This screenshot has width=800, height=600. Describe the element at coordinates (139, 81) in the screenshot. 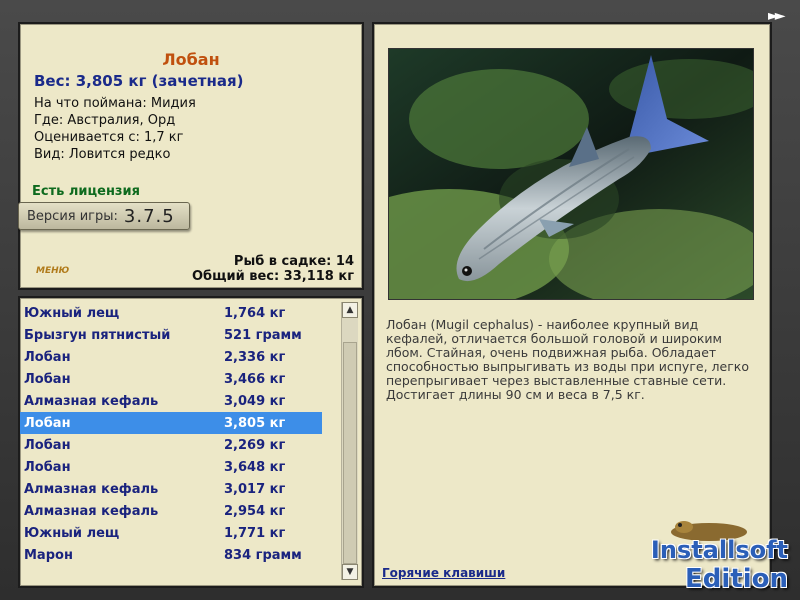

I see `fish-weight: Вес: 3,805 кг (зачетная)` at that location.